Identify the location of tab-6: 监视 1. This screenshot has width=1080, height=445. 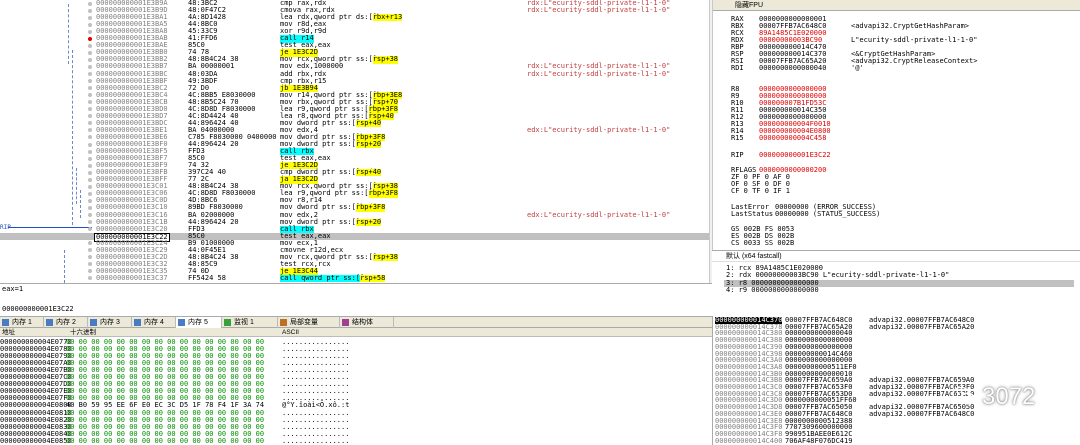
(250, 322).